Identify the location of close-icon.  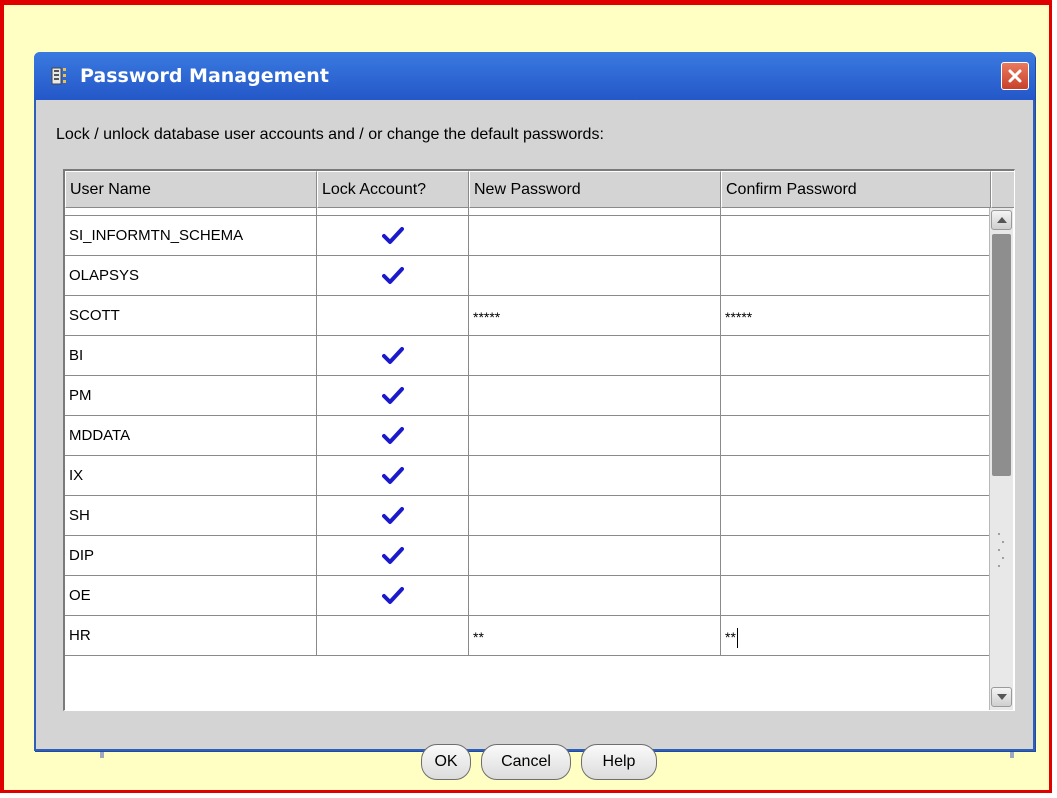
(1015, 76).